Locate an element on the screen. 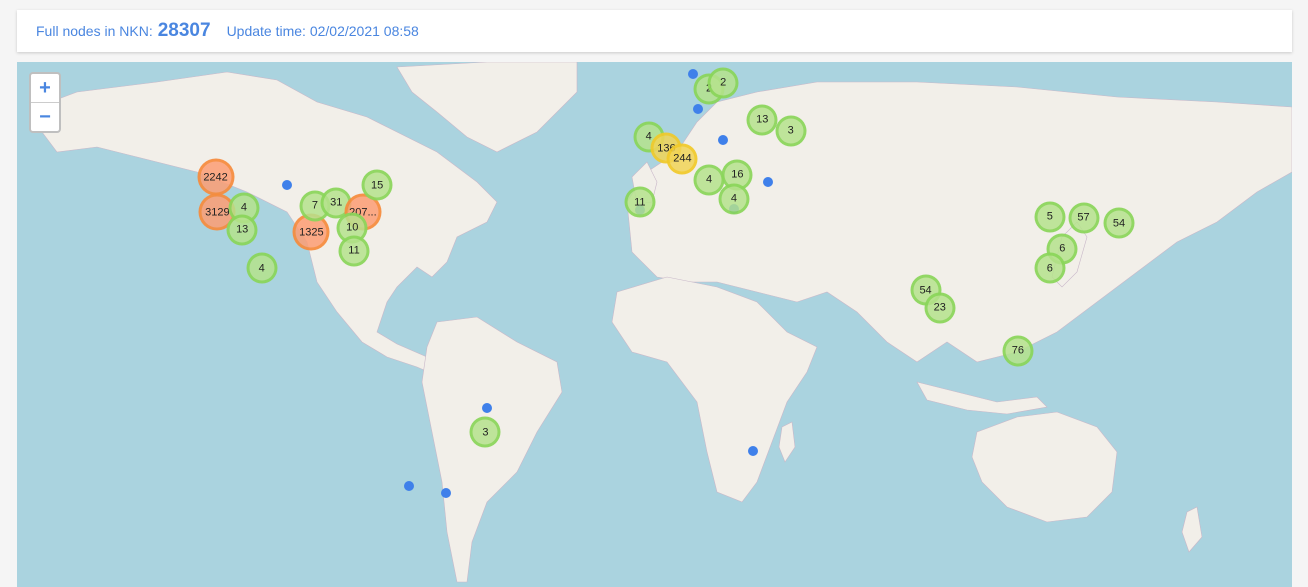 This screenshot has height=587, width=1308. node-count-label: Full nodes in NKN: is located at coordinates (94, 31).